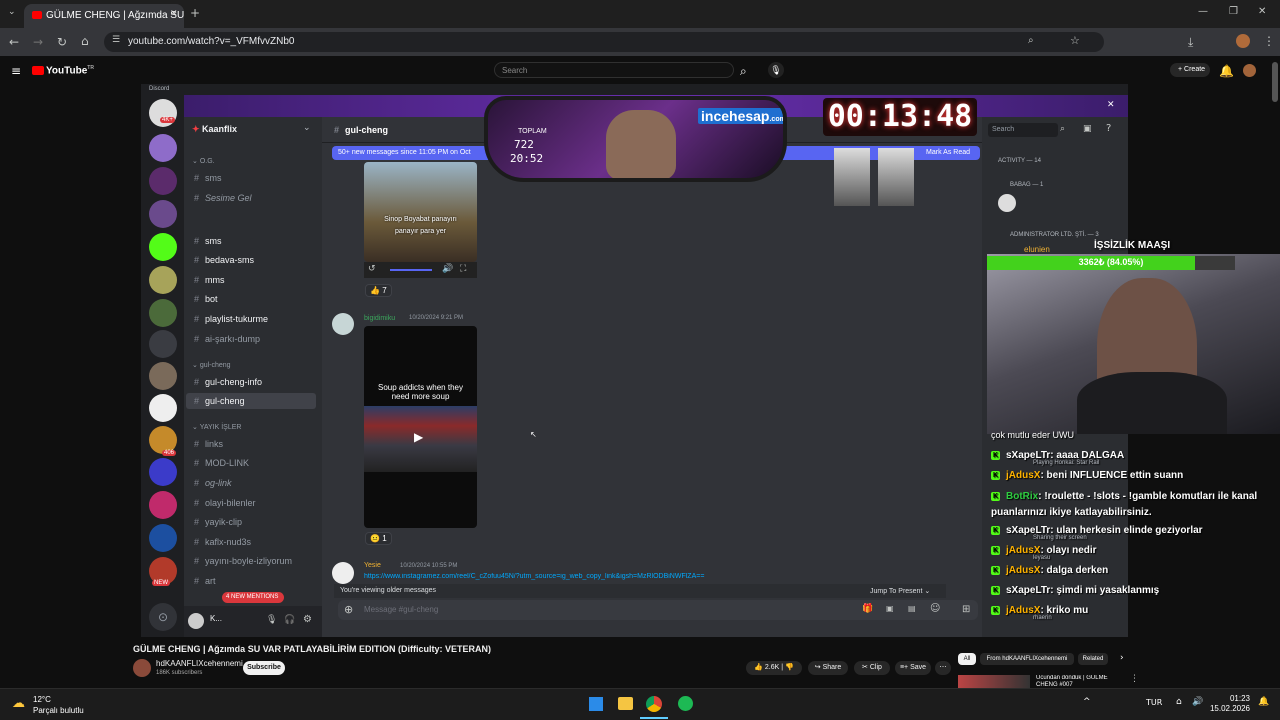 This screenshot has width=1280, height=720. What do you see at coordinates (223, 198) in the screenshot?
I see `channel-sesime-gel: # Sesime Gel` at bounding box center [223, 198].